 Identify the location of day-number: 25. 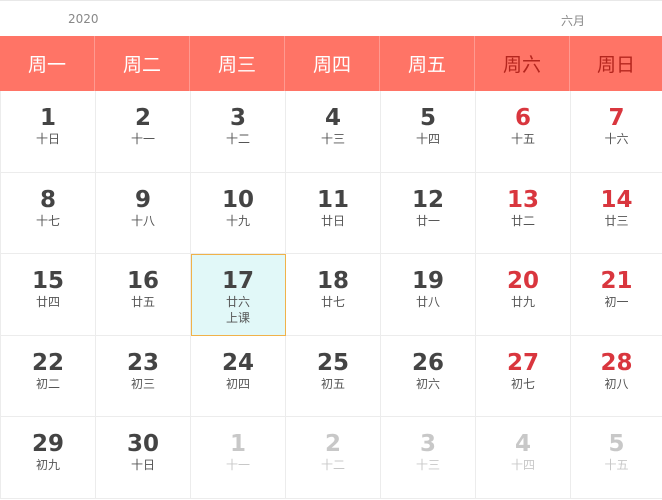
(332, 362).